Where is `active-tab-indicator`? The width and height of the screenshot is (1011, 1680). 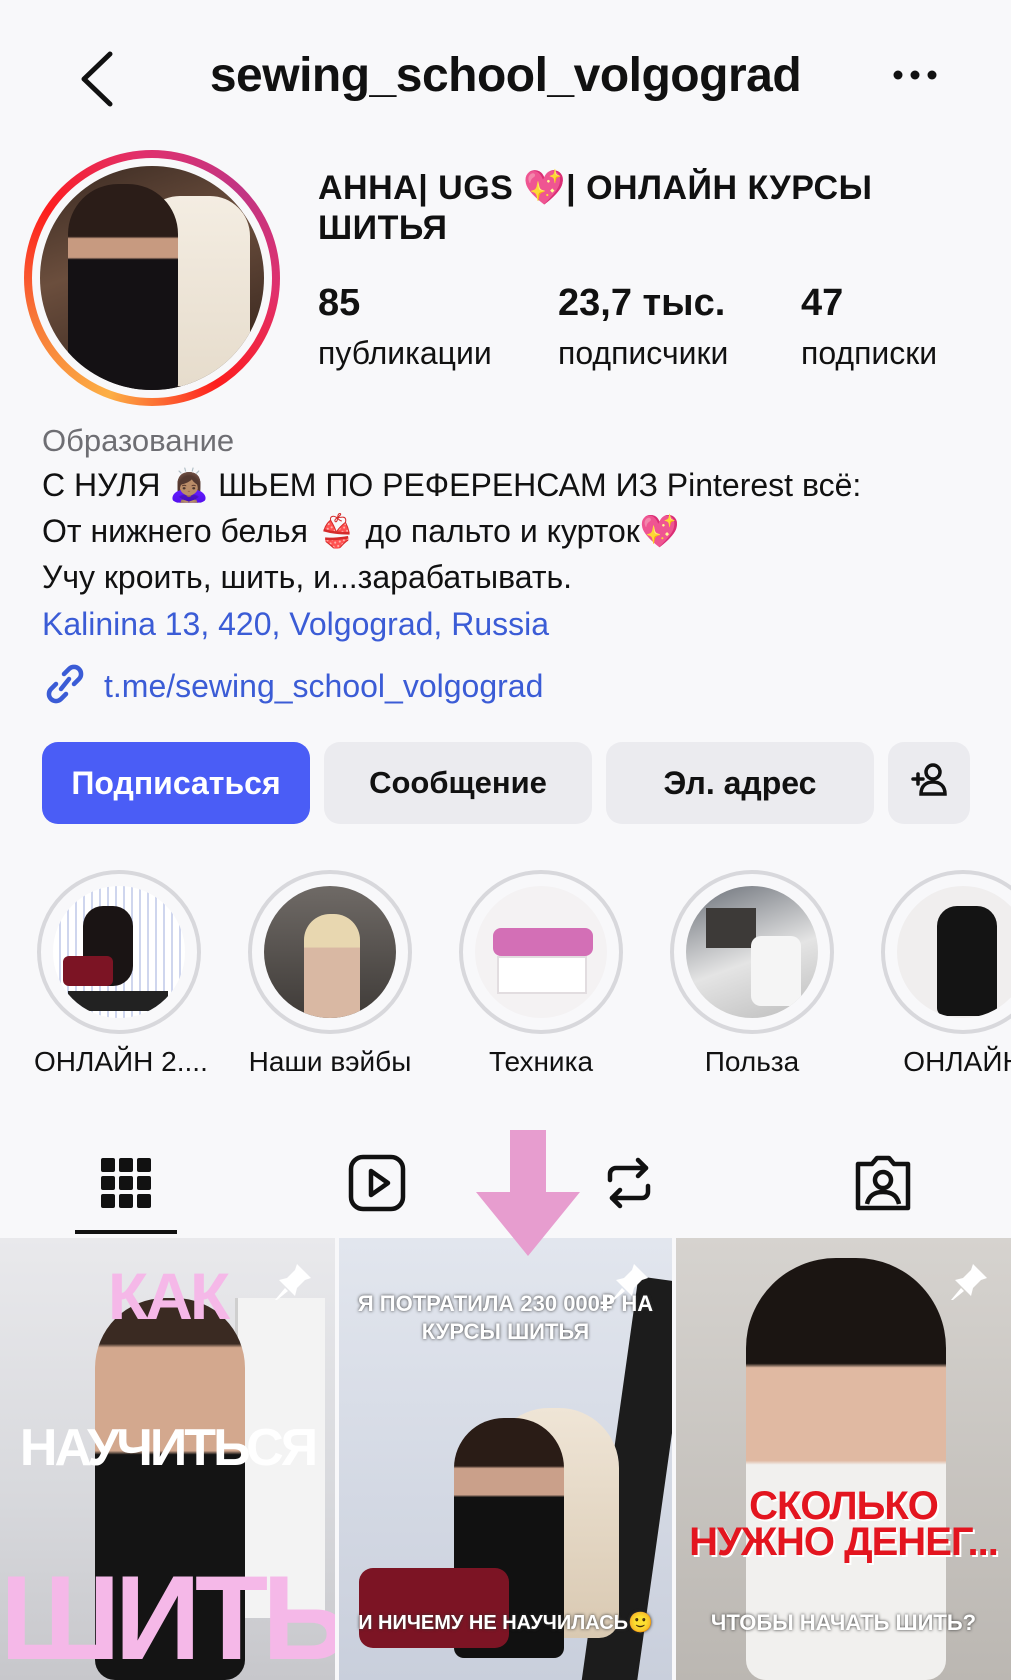
active-tab-indicator is located at coordinates (126, 1232).